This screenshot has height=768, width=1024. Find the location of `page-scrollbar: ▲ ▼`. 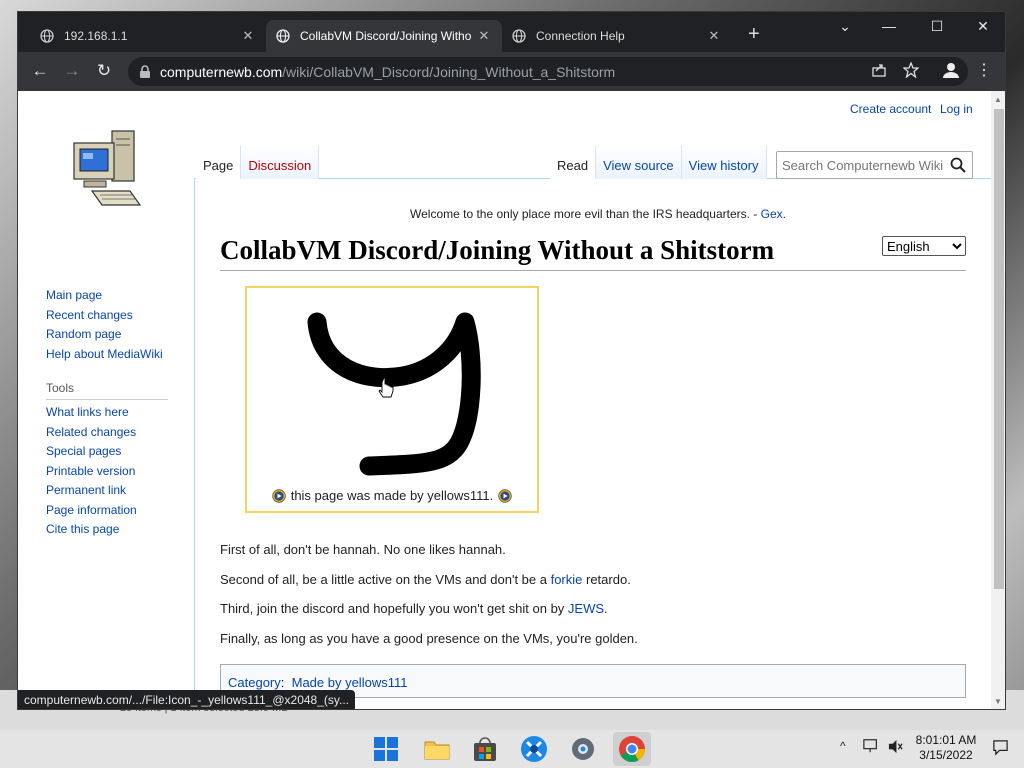

page-scrollbar: ▲ ▼ is located at coordinates (998, 400).